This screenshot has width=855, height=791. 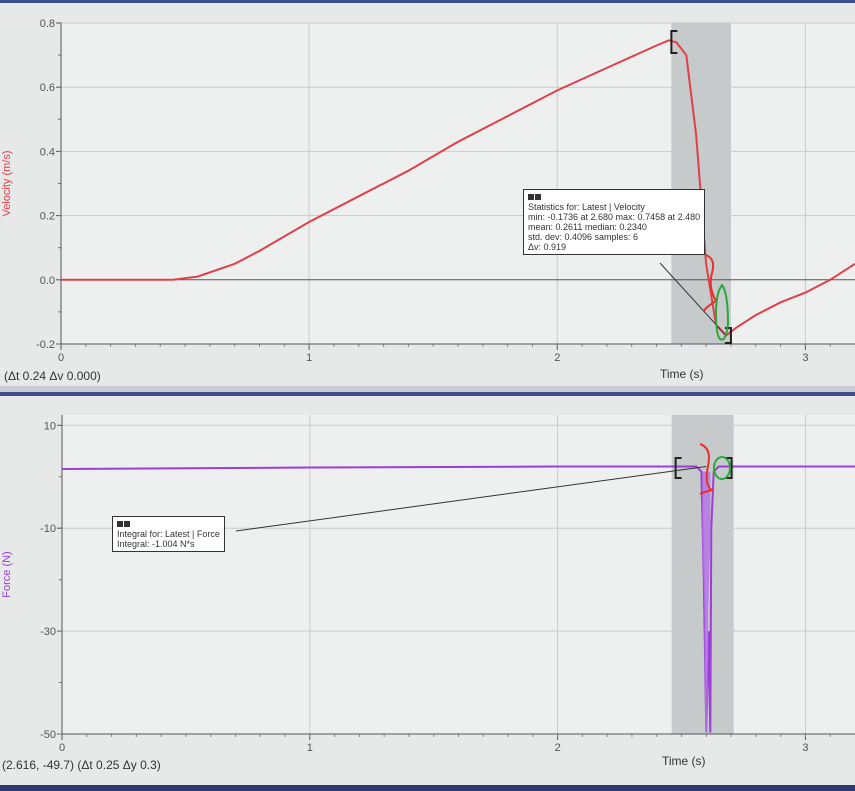 What do you see at coordinates (47, 281) in the screenshot?
I see `y-tick-label: 0.0` at bounding box center [47, 281].